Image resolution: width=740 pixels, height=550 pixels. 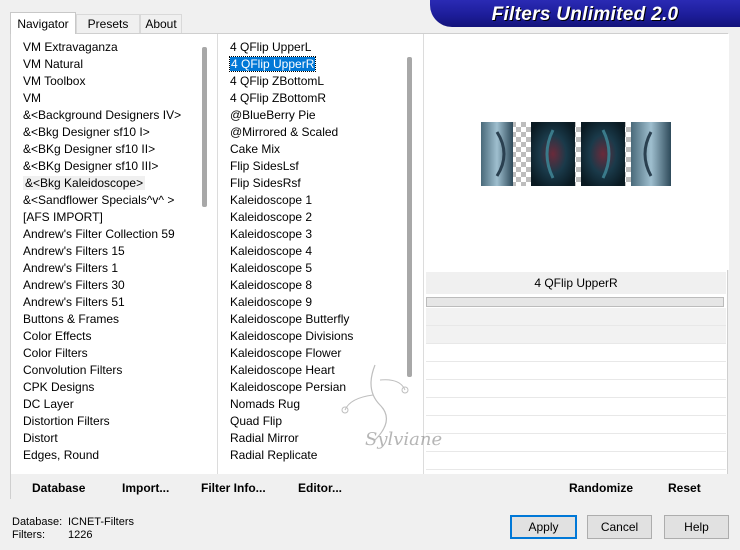 I want to click on category-item: VM Extravaganza, so click(x=111, y=47).